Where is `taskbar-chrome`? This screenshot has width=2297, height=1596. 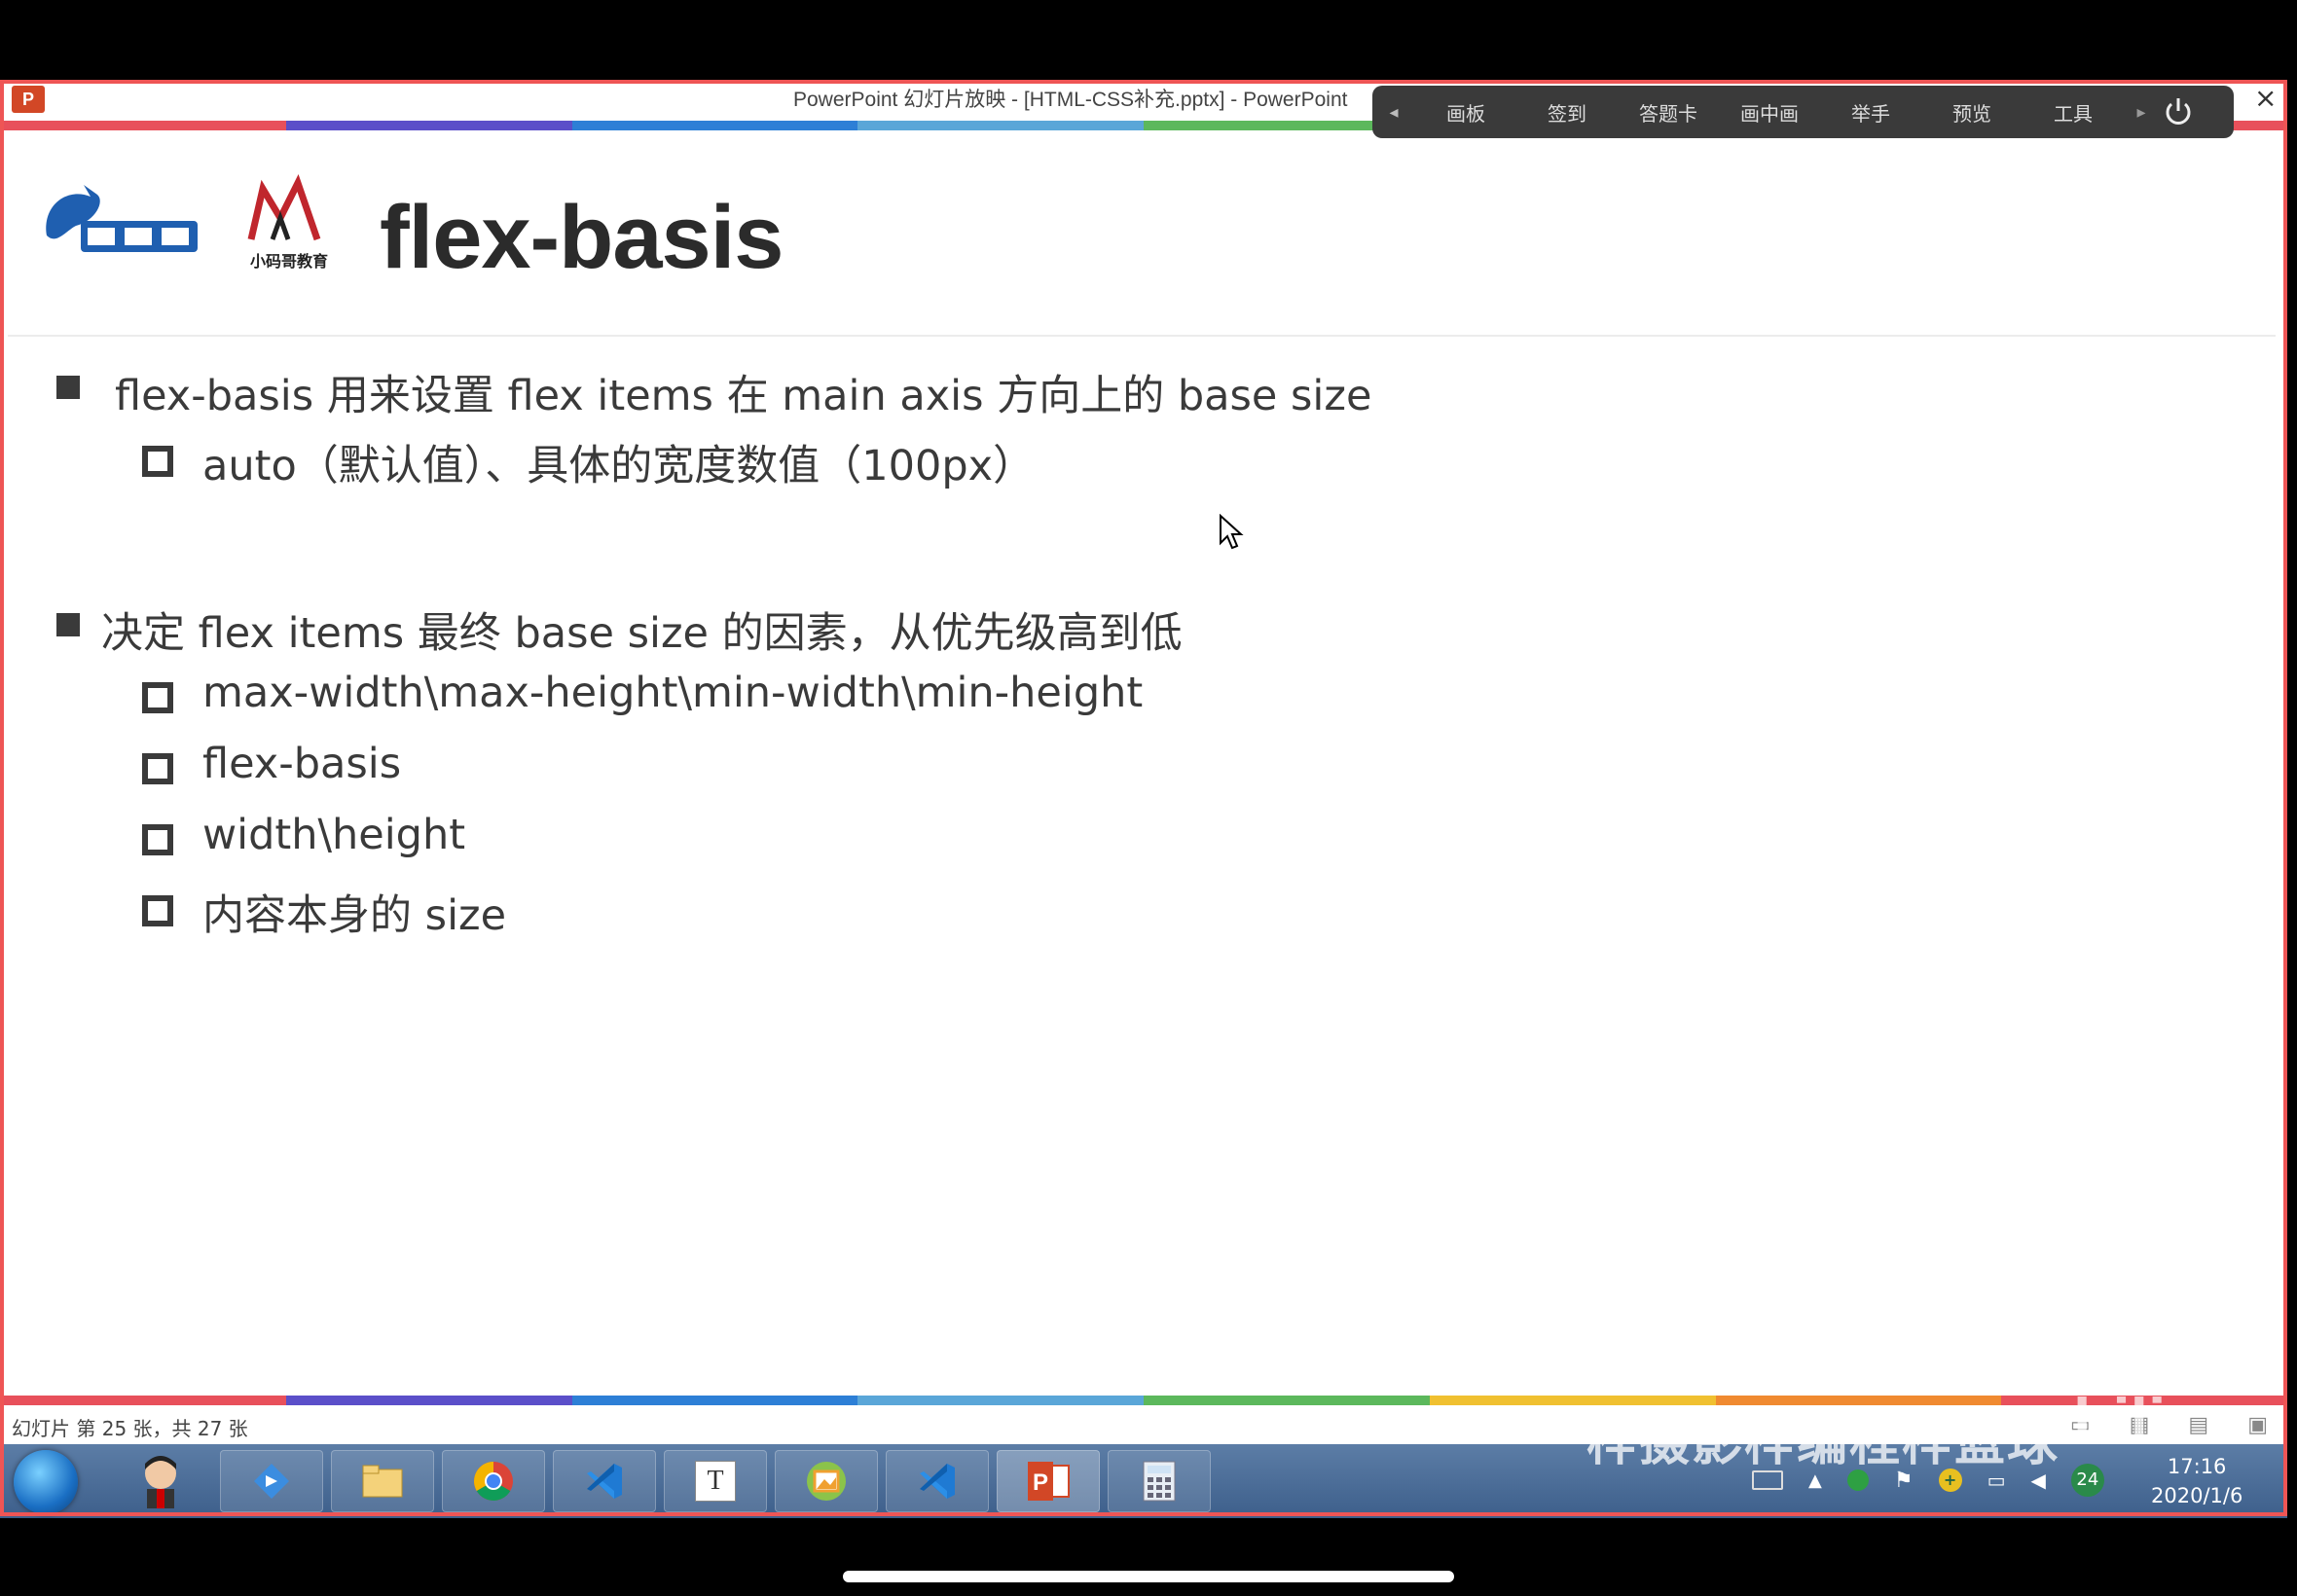 taskbar-chrome is located at coordinates (494, 1481).